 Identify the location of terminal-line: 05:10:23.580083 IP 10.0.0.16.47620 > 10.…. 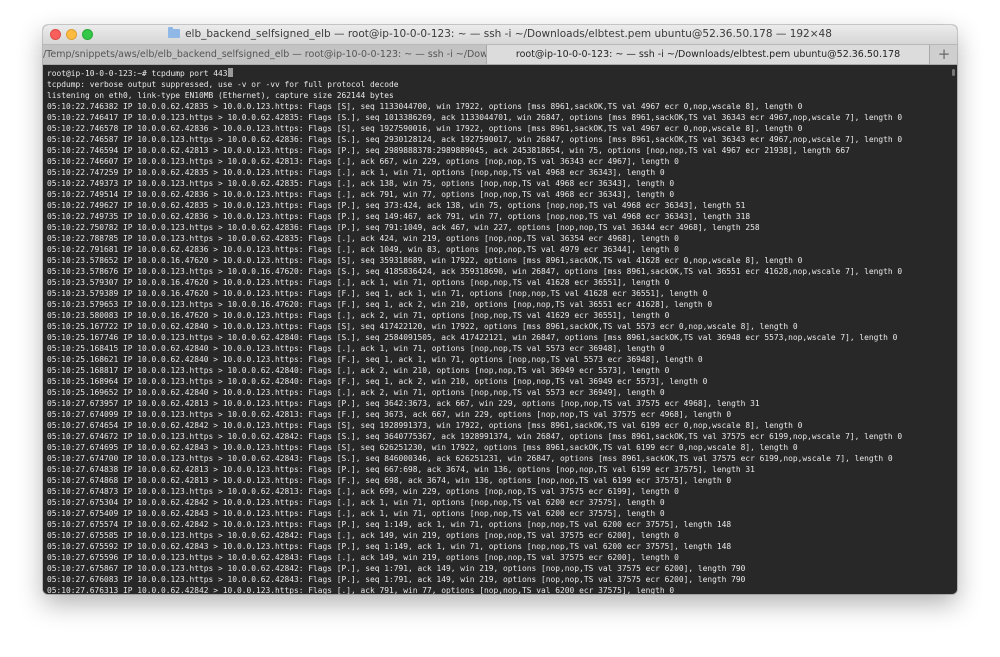
(358, 315).